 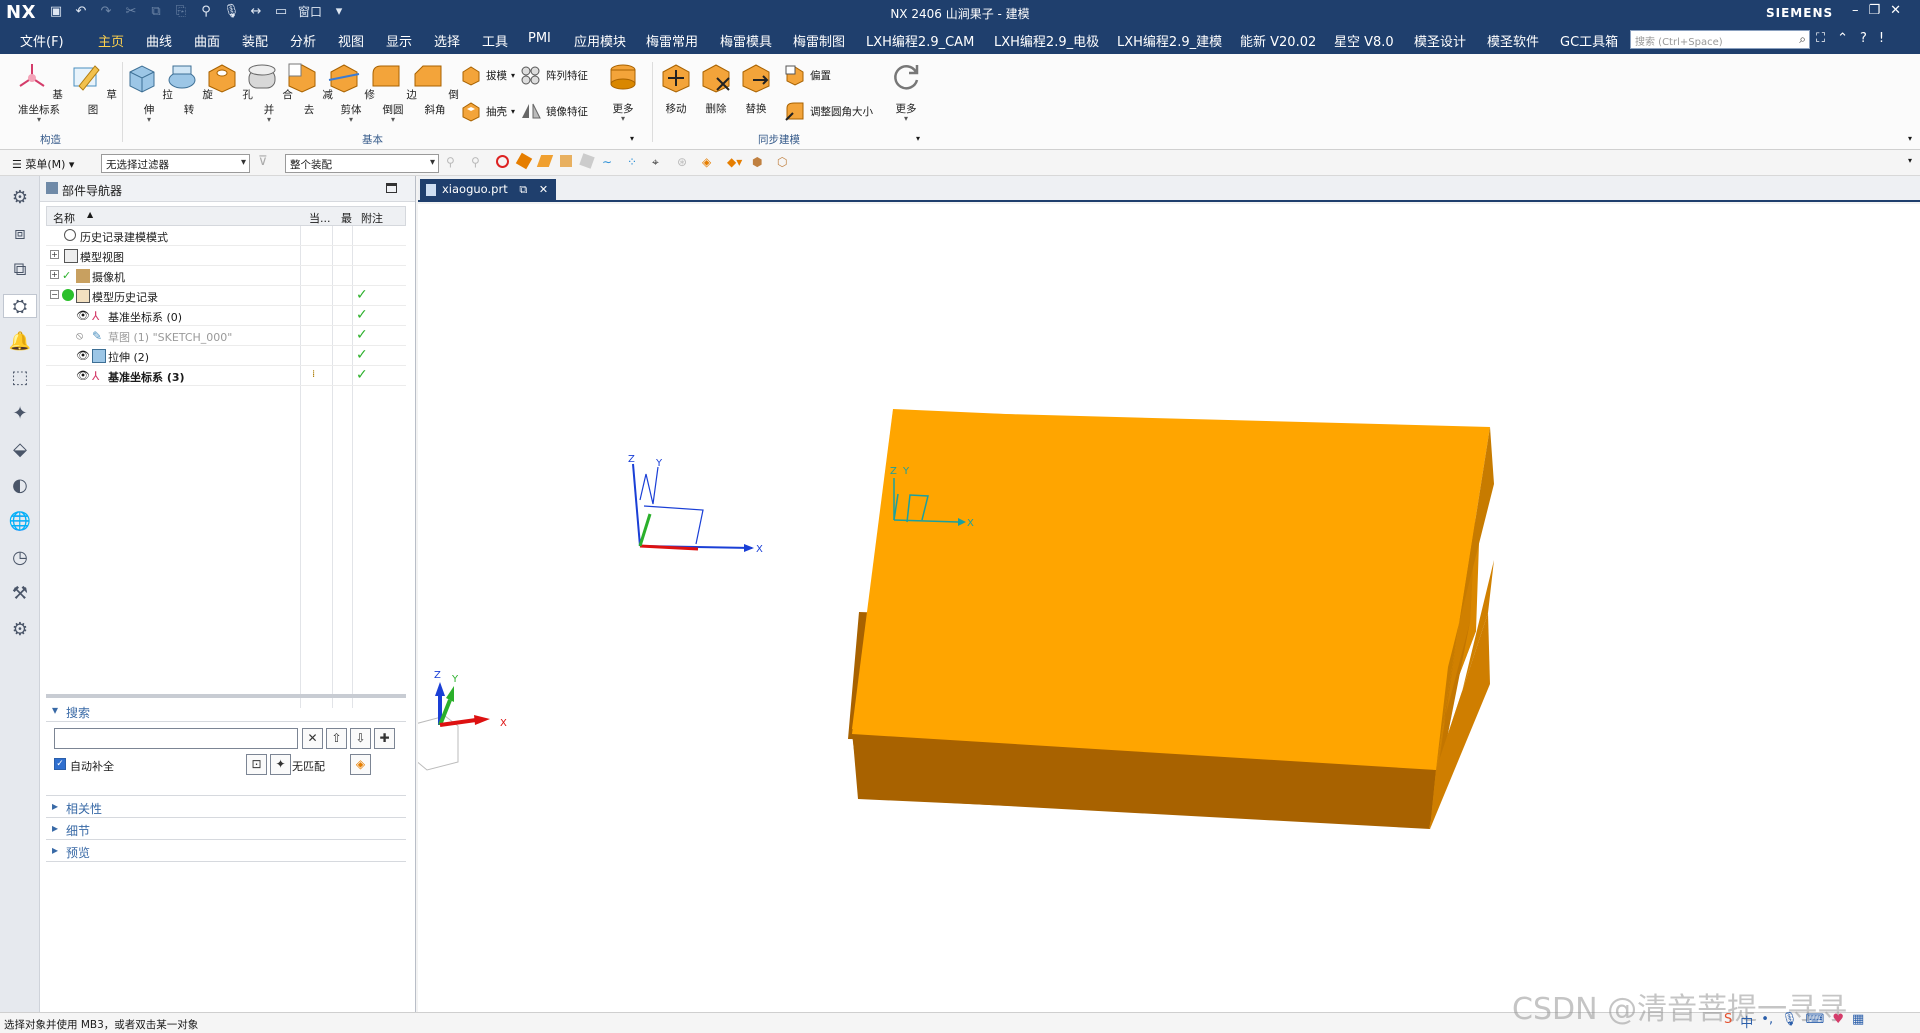 What do you see at coordinates (1895, 10) in the screenshot?
I see `close-icon: ✕` at bounding box center [1895, 10].